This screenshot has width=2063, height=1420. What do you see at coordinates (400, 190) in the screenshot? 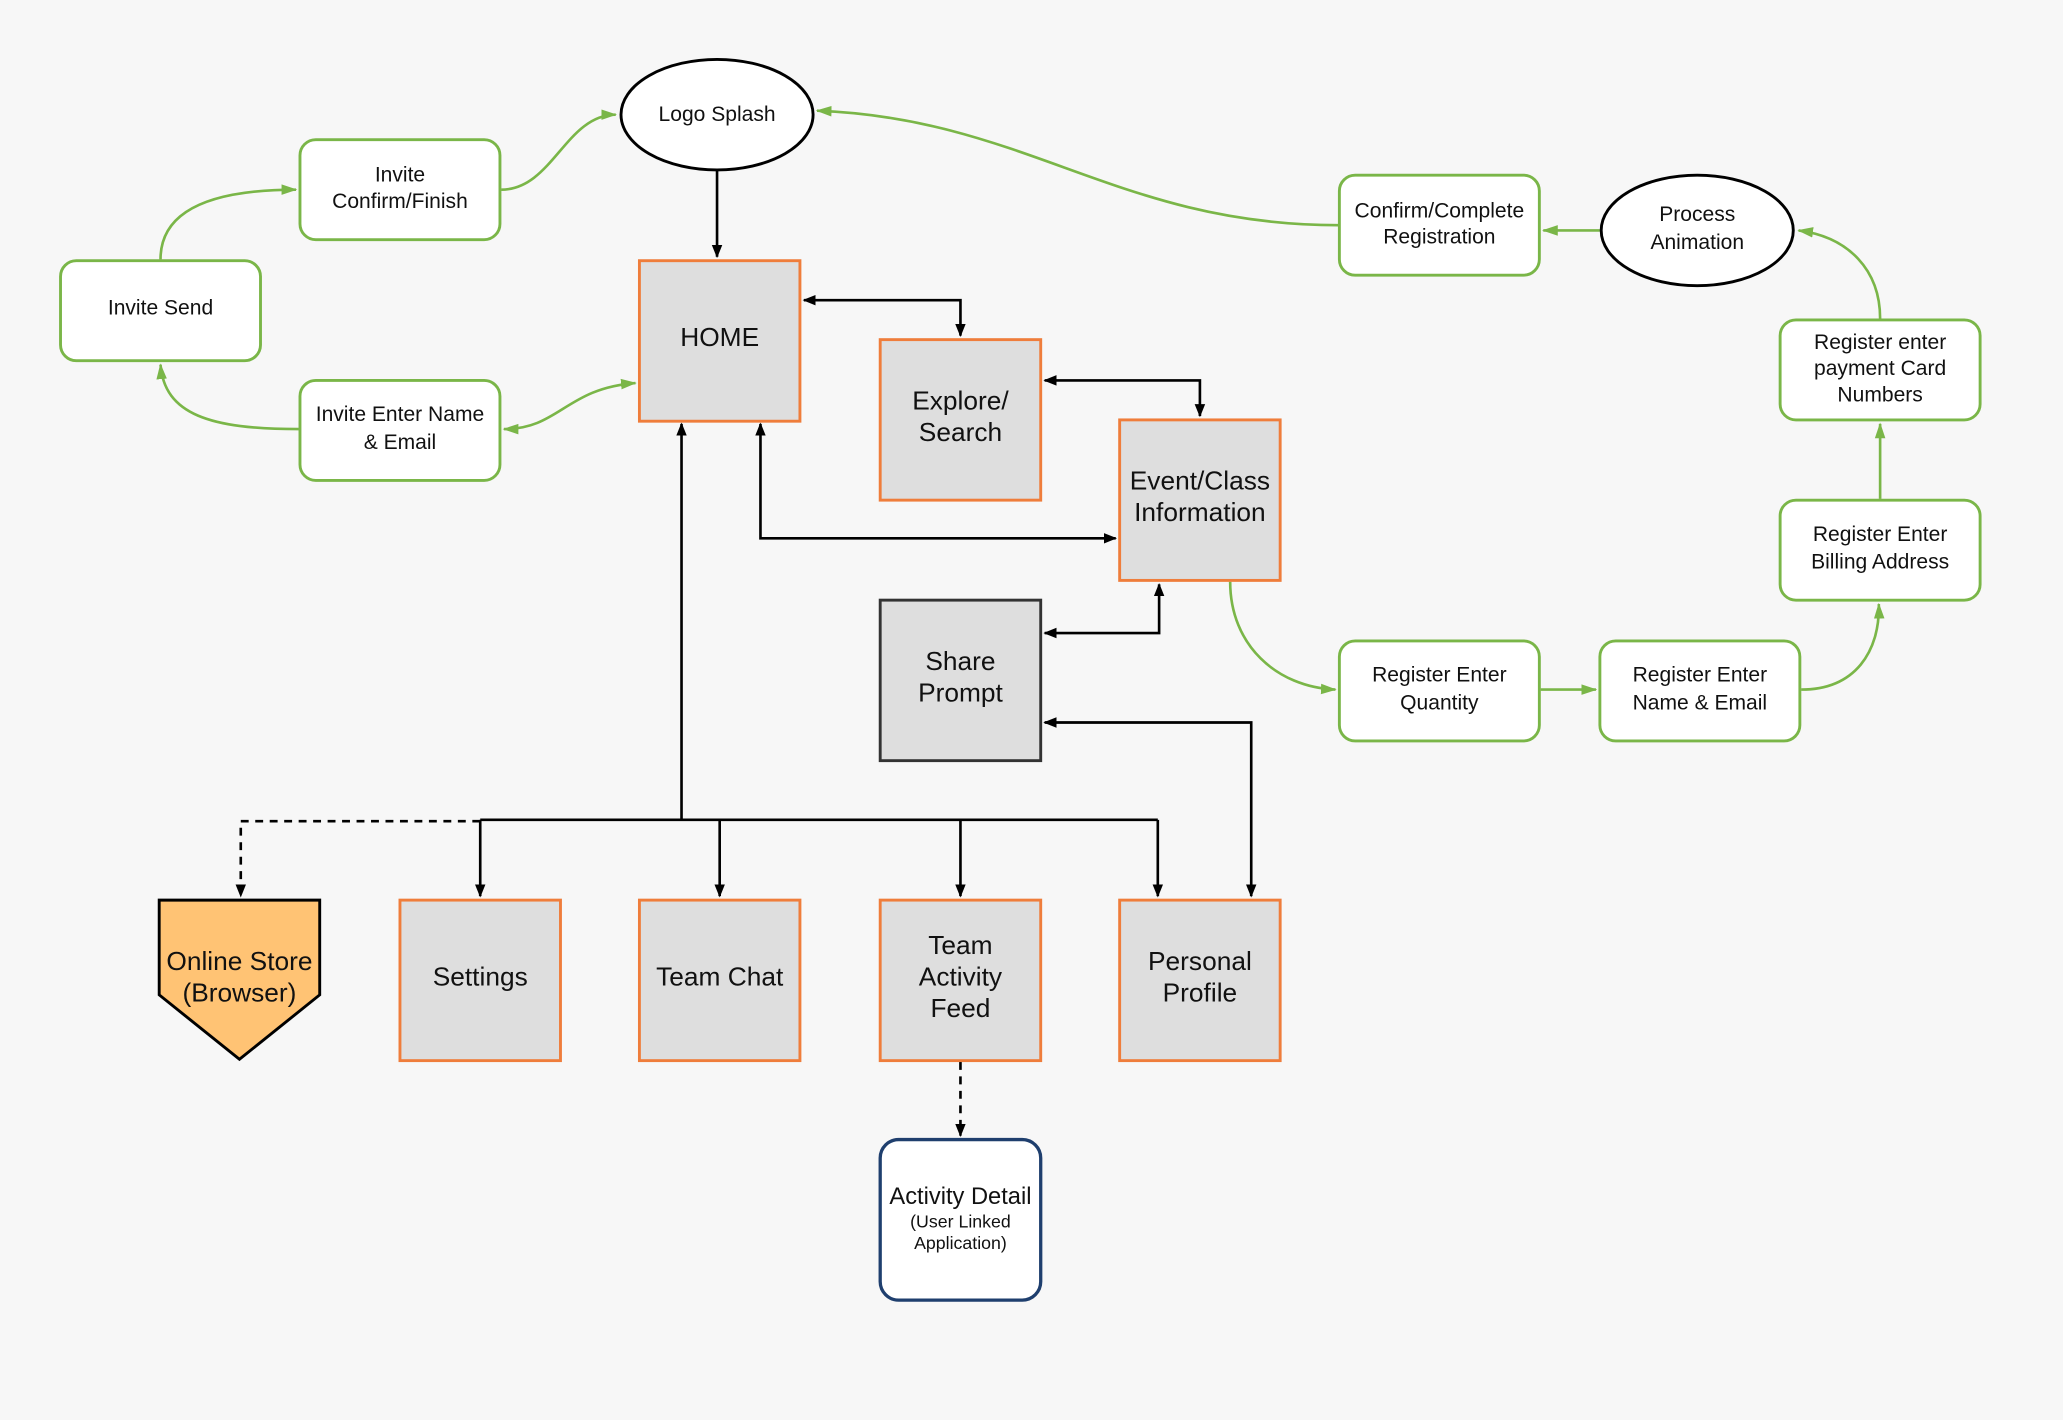
I see `node-invite-confirm: Invite Confirm/Finish` at bounding box center [400, 190].